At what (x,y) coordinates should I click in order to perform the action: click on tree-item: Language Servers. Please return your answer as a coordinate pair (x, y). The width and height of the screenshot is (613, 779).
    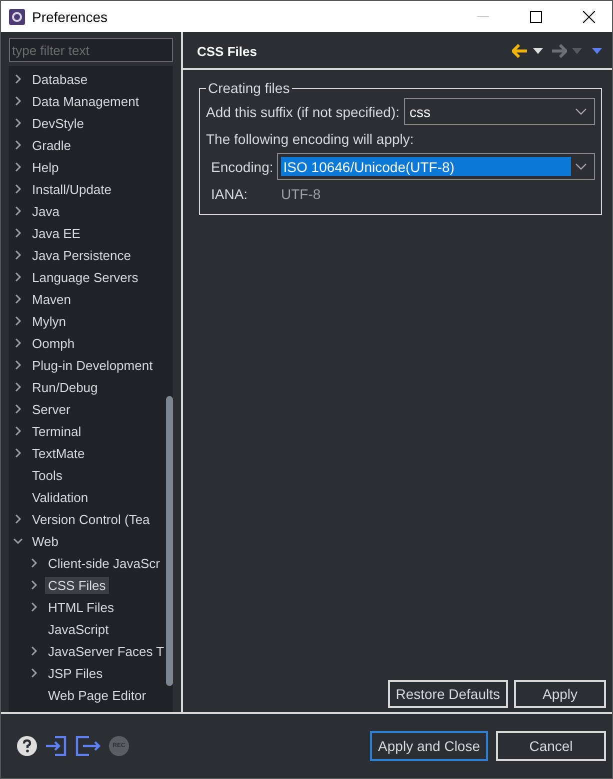
    Looking at the image, I should click on (85, 277).